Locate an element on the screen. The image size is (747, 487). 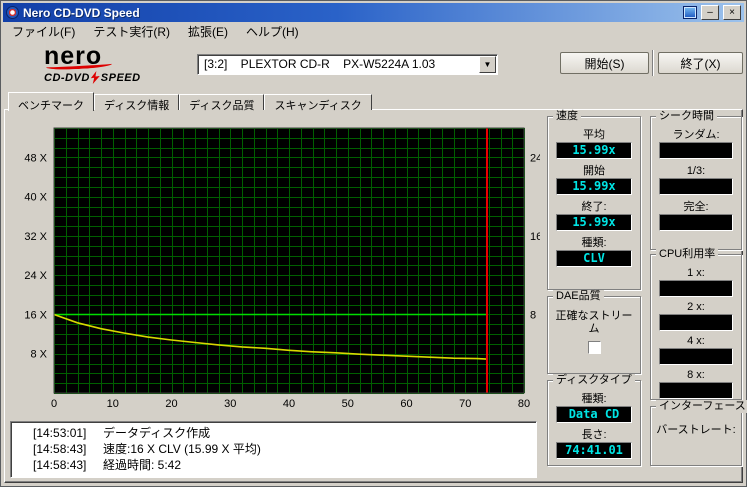
tab-strip: ベンチマーク ディスク情報 ディスク品質 スキャンディスク is located at coordinates (190, 101).